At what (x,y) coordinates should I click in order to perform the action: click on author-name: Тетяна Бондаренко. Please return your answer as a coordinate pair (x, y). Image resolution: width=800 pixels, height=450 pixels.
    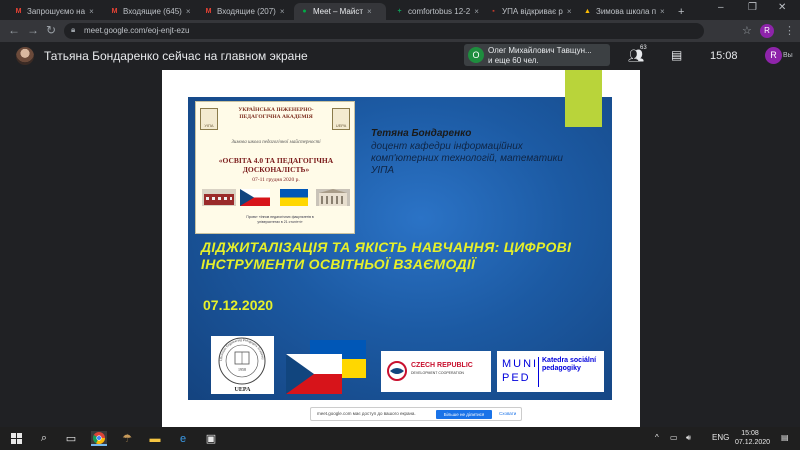
    Looking at the image, I should click on (421, 133).